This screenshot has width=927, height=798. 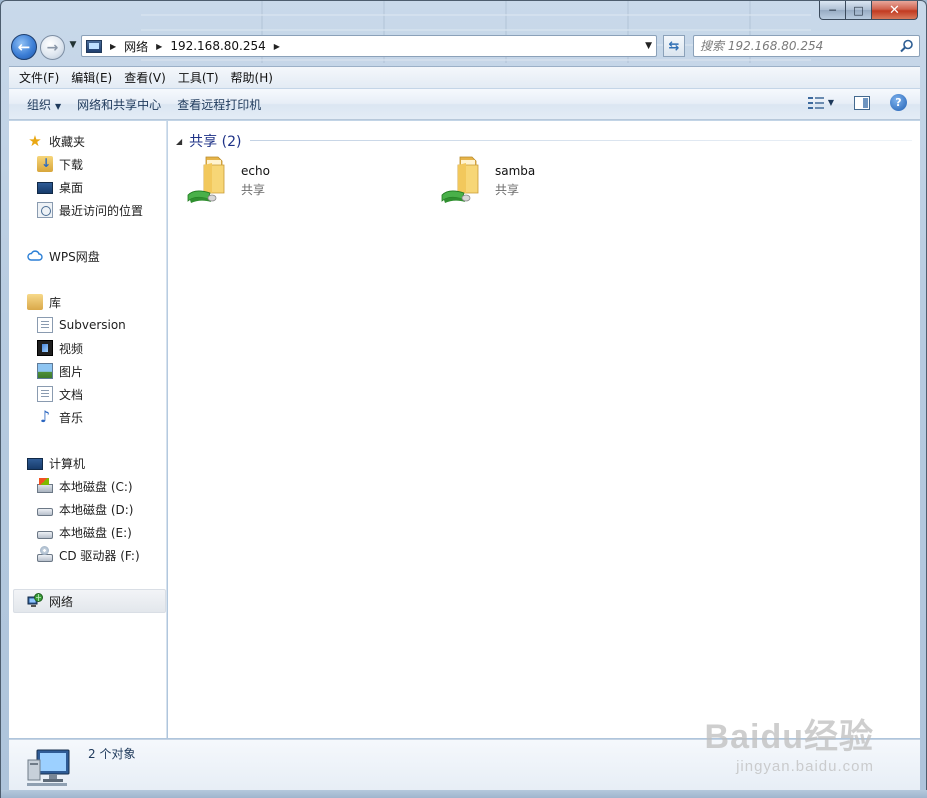 What do you see at coordinates (219, 104) in the screenshot?
I see `view-printers-button: 查看远程打印机` at bounding box center [219, 104].